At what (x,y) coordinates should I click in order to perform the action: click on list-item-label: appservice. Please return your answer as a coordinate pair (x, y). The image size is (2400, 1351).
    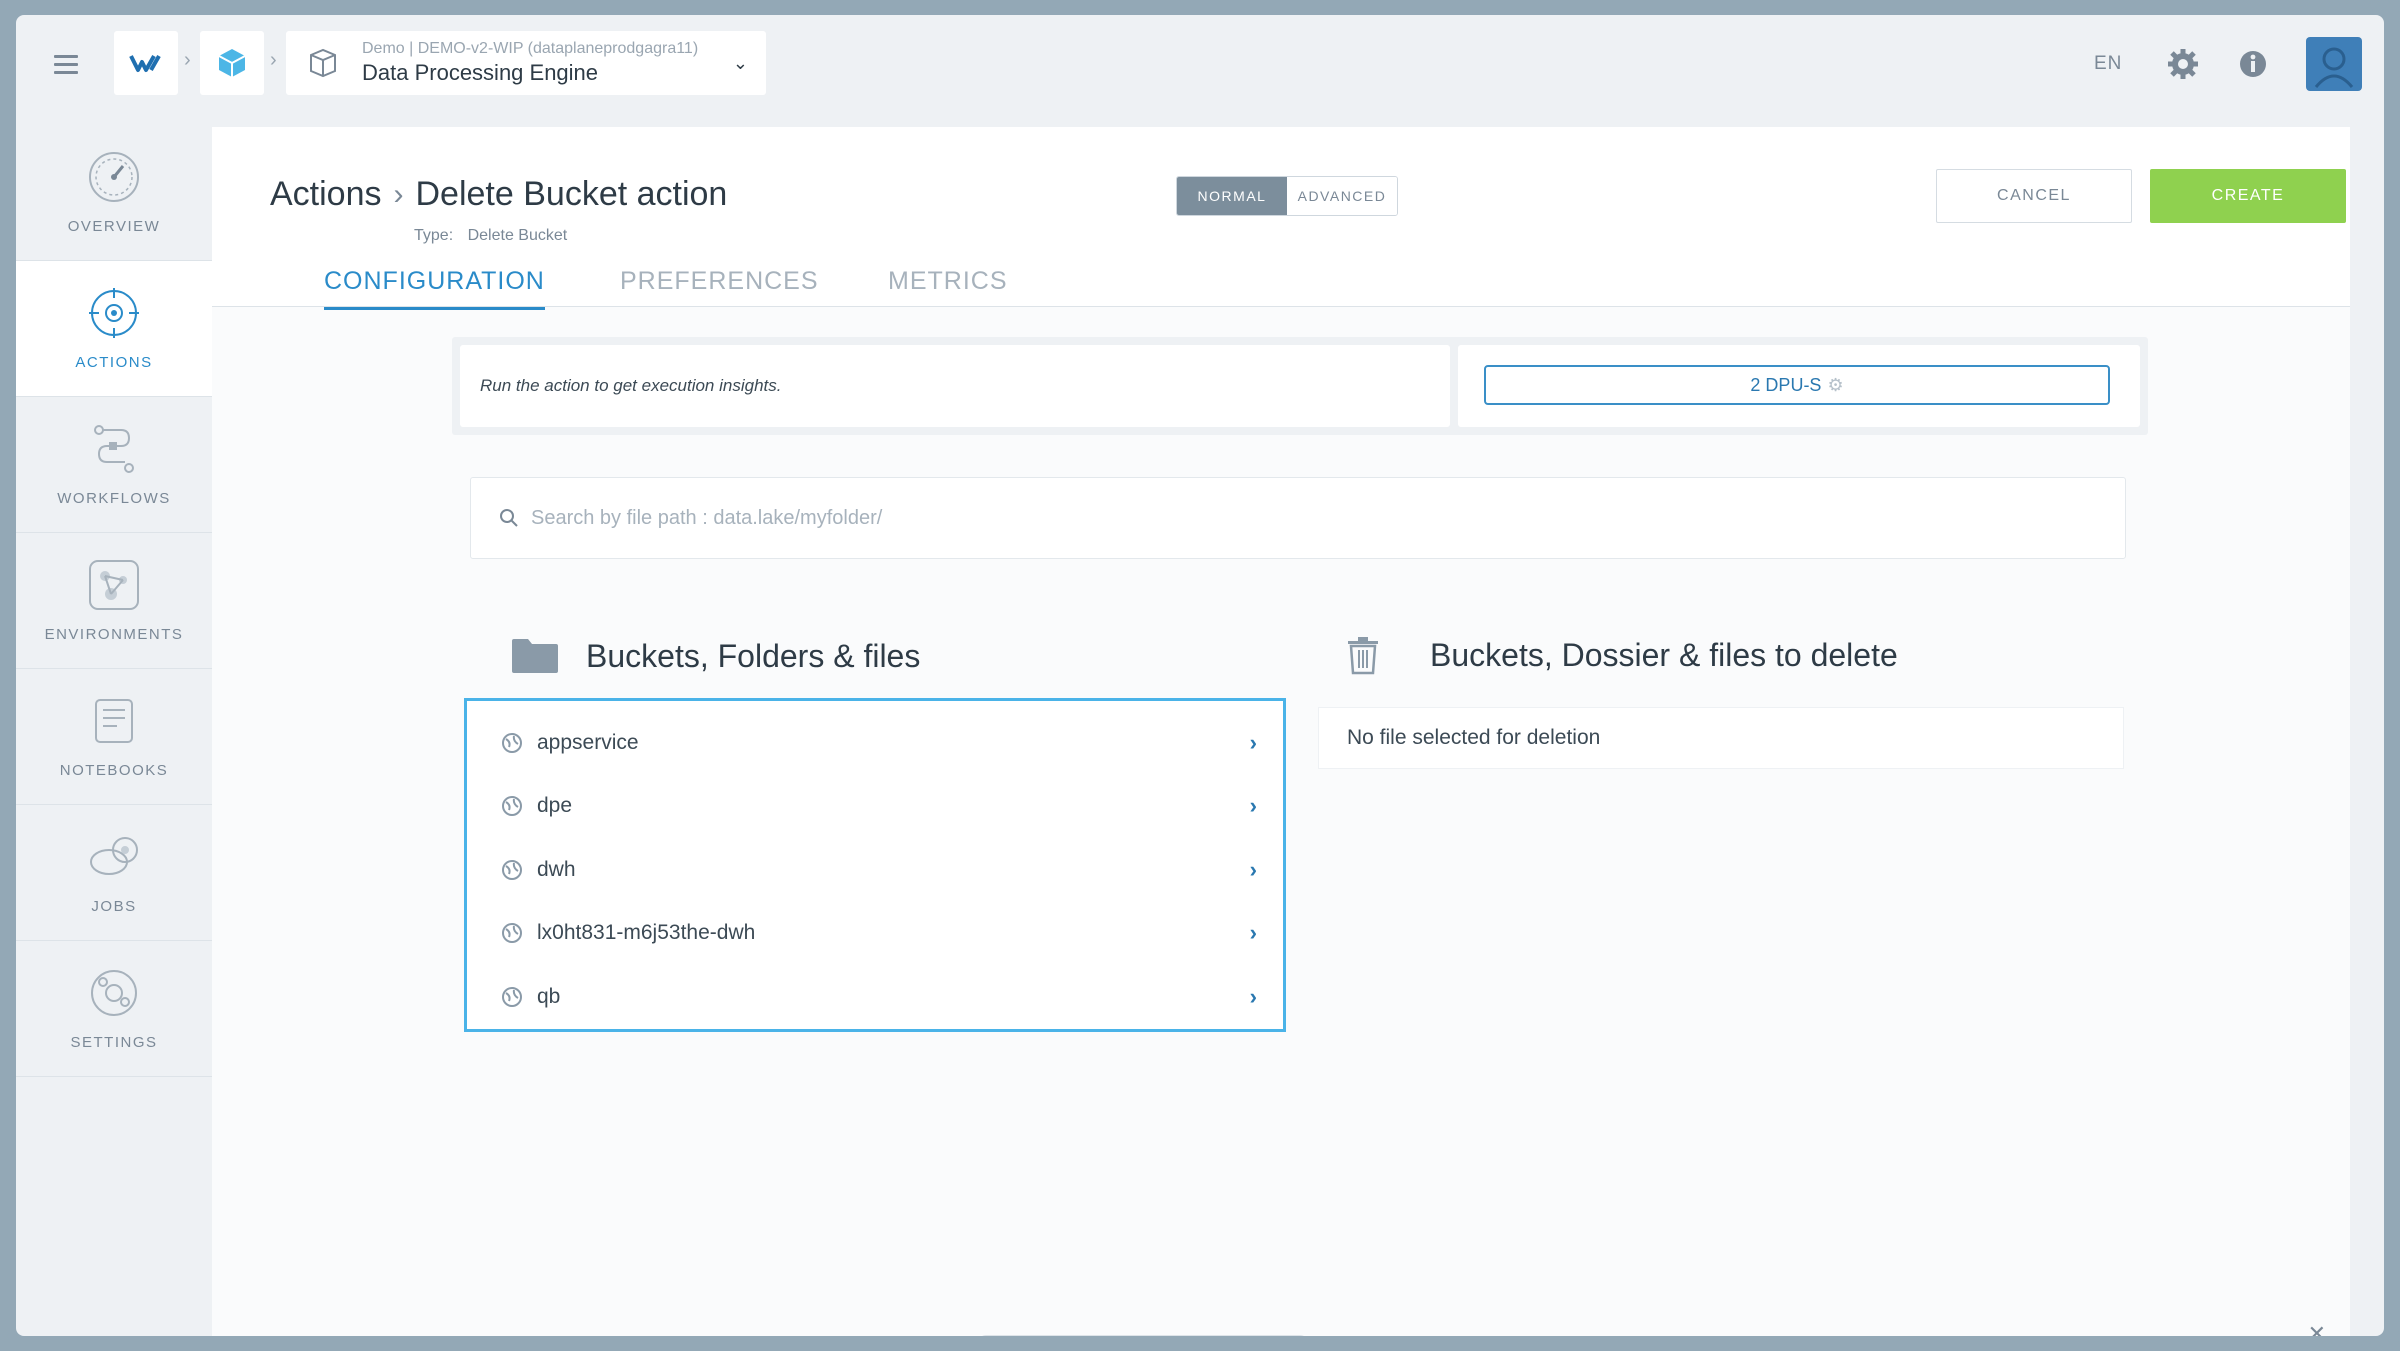
    Looking at the image, I should click on (588, 742).